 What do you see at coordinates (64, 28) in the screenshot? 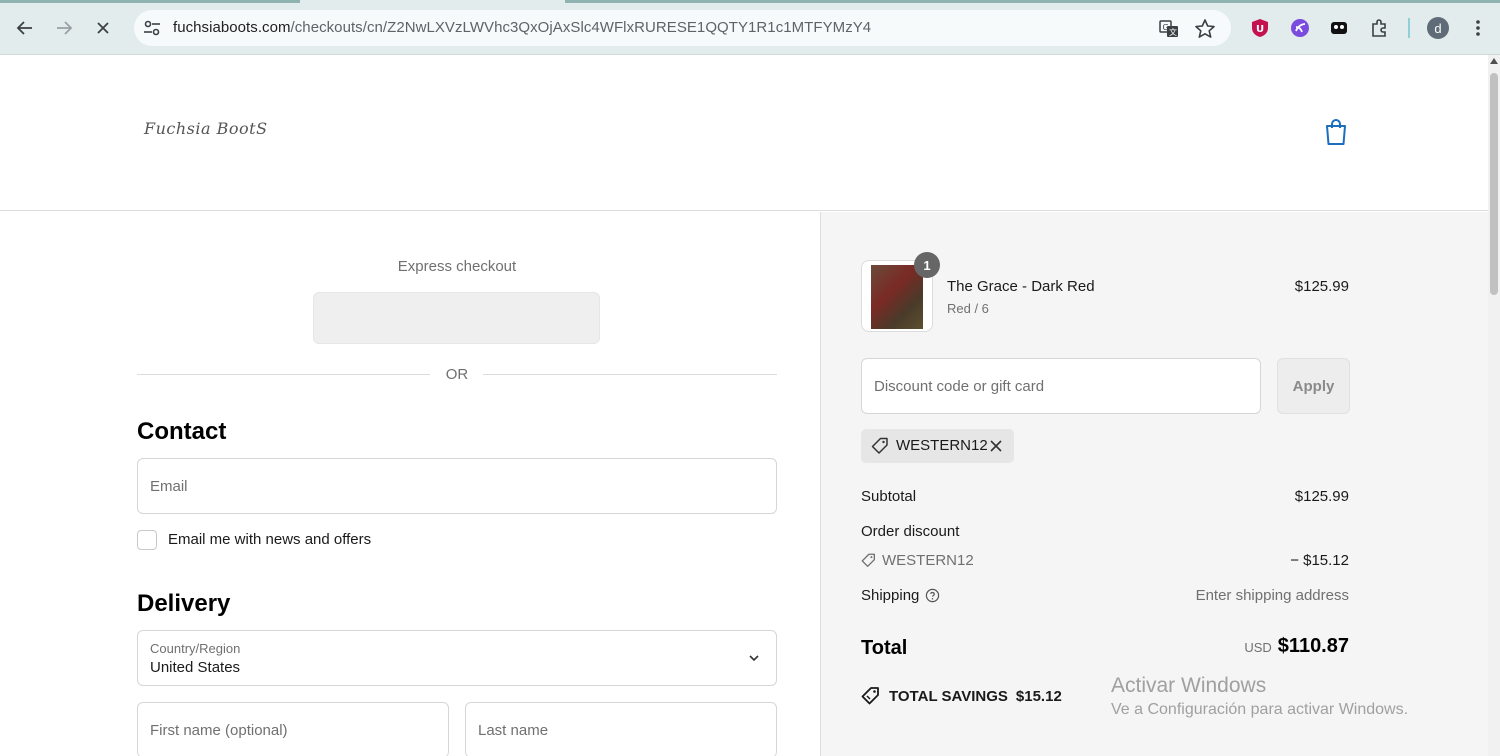
I see `forward-icon` at bounding box center [64, 28].